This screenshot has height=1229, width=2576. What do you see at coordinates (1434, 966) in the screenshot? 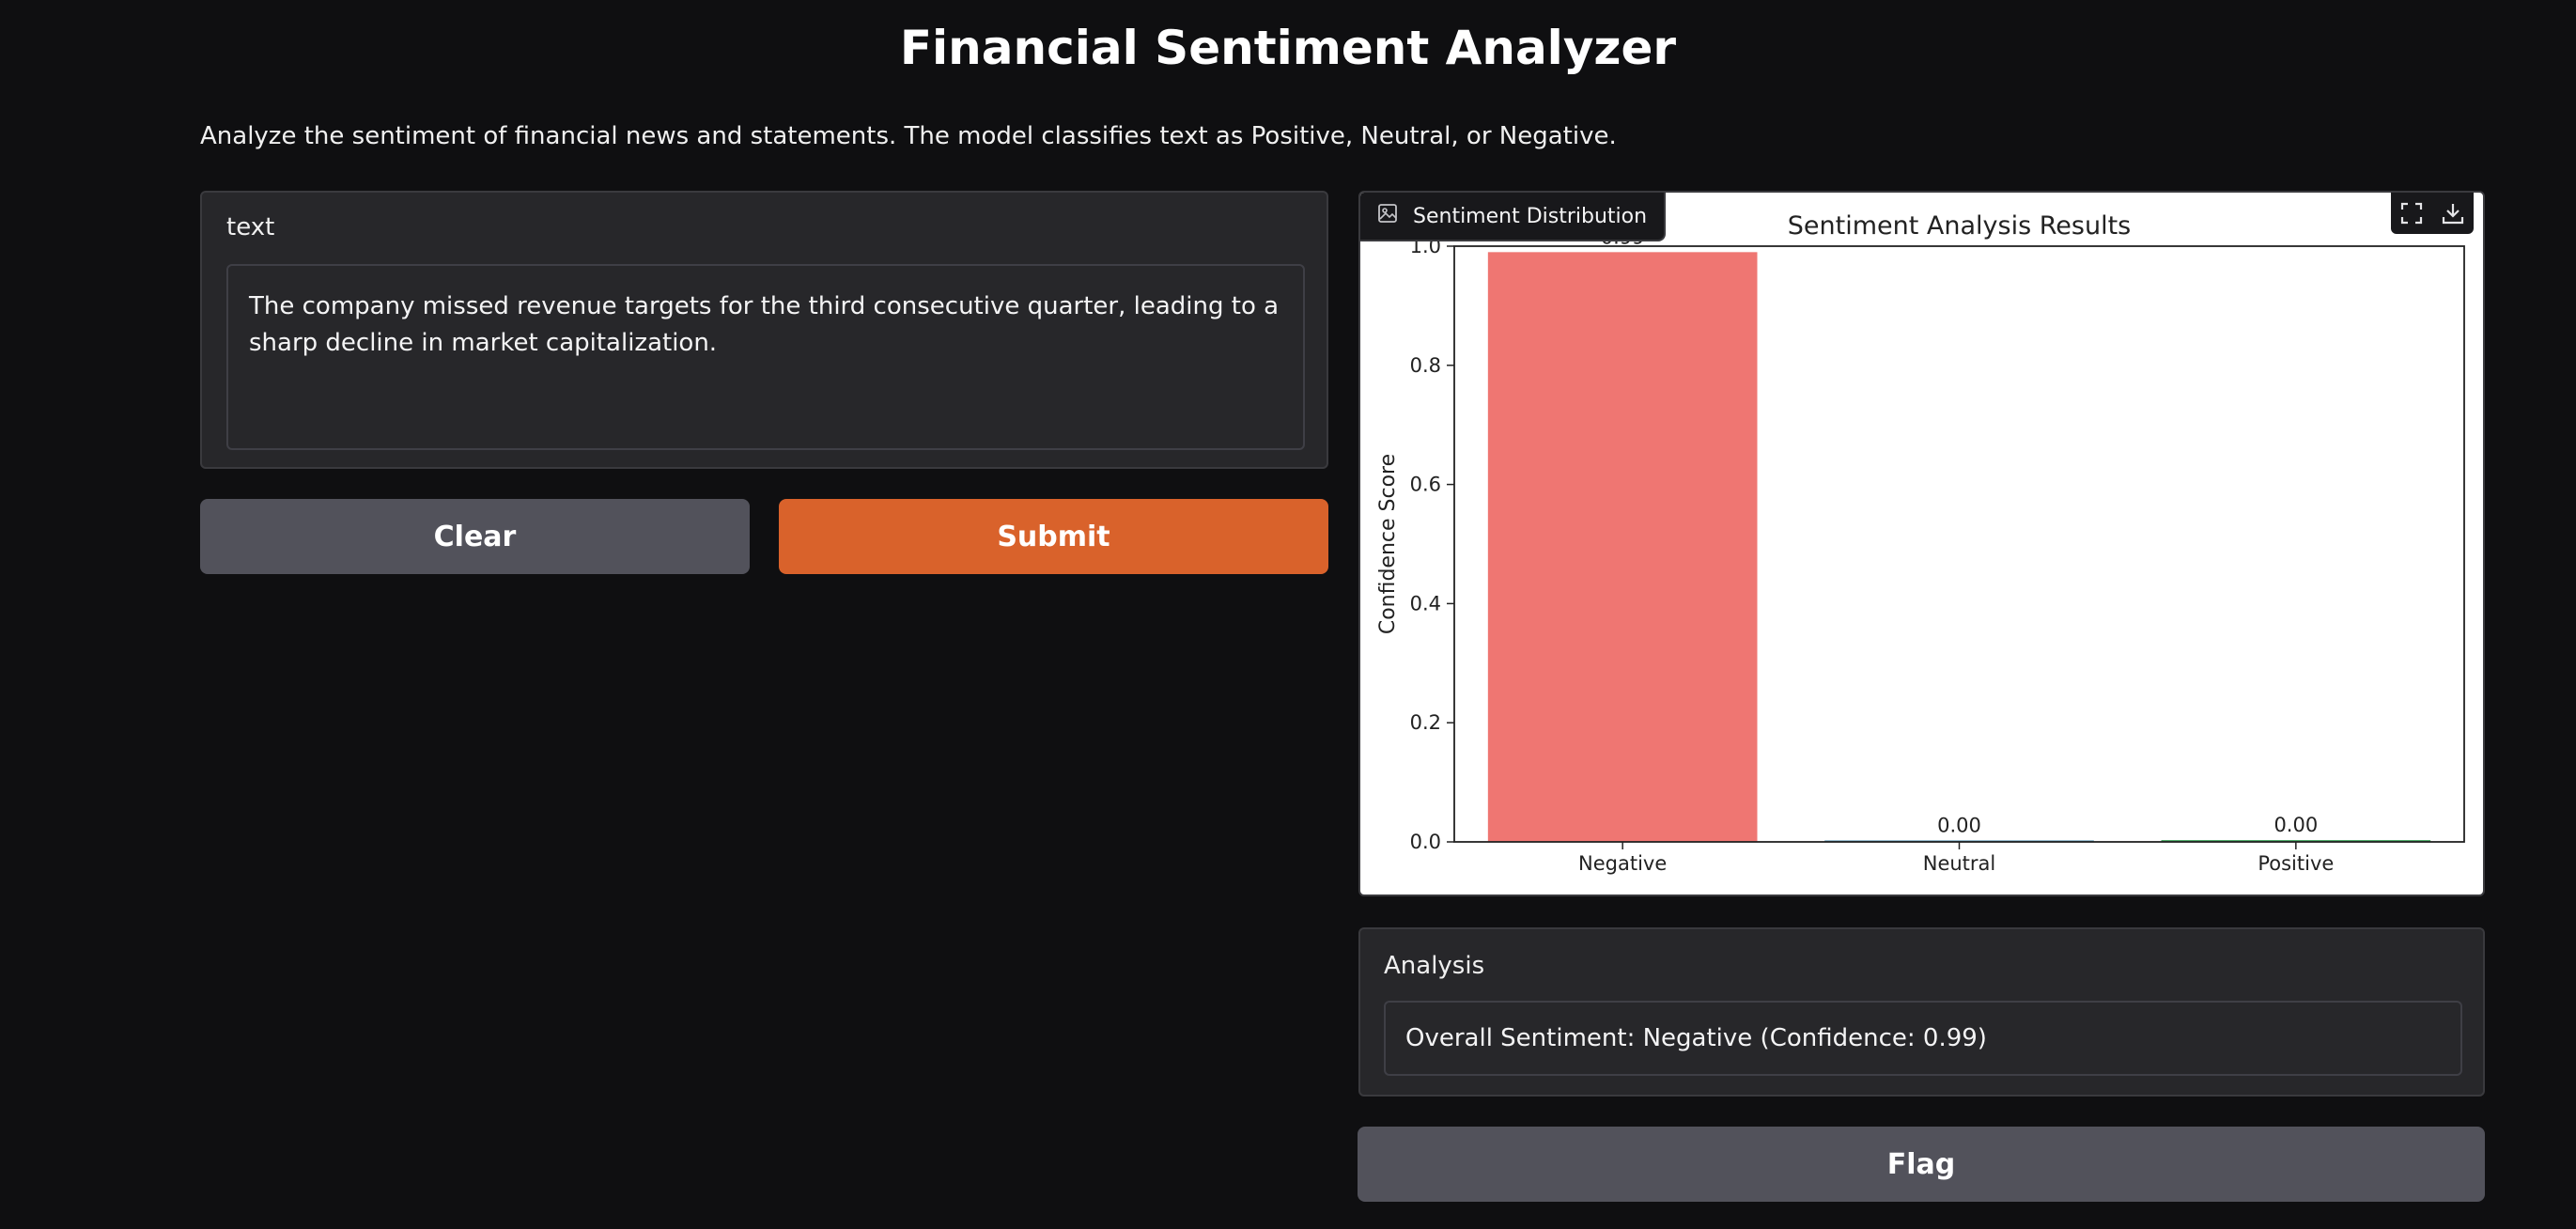
I see `analysis-label: Analysis` at bounding box center [1434, 966].